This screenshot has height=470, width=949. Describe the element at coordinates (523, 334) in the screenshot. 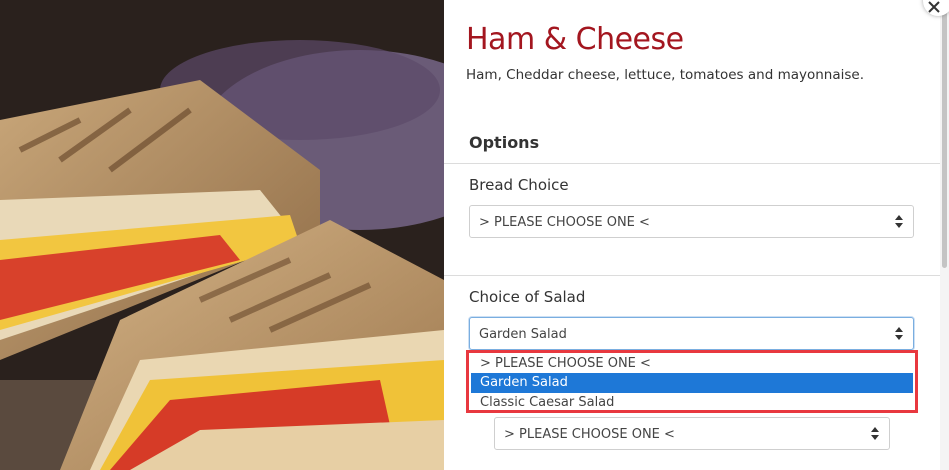

I see `salad-choice-value: Garden Salad` at that location.